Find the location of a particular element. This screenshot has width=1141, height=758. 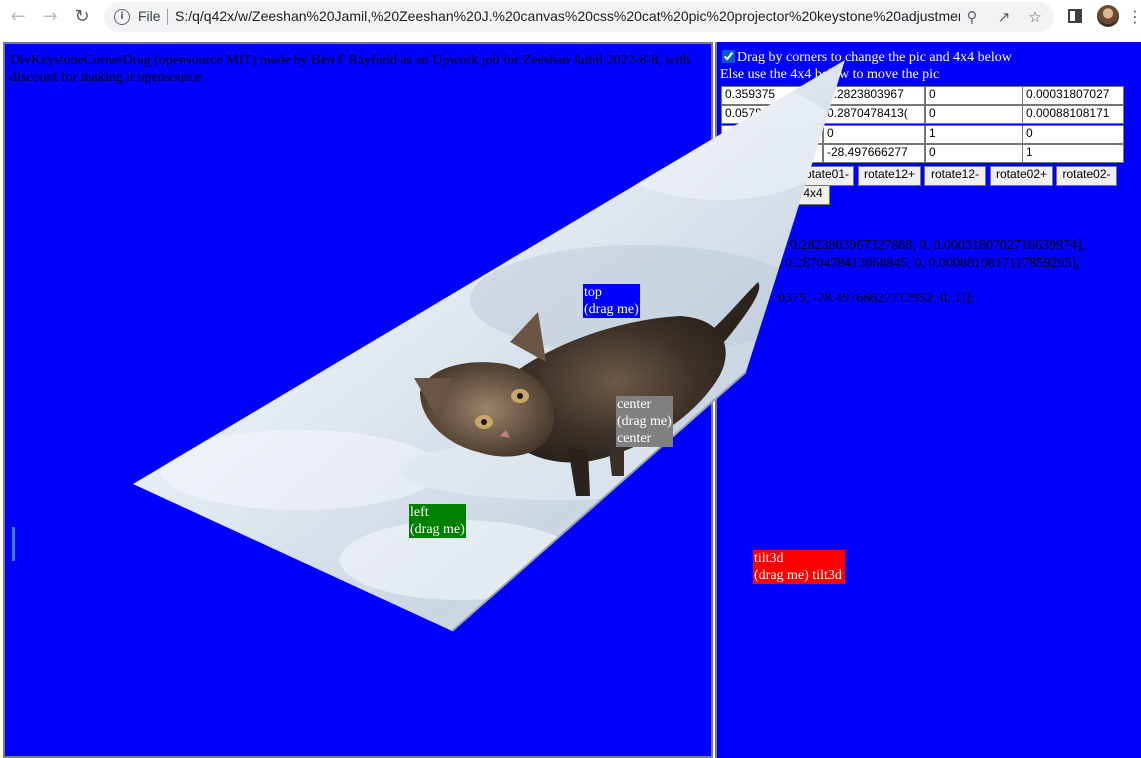

top-drag-handle: top (drag me) is located at coordinates (611, 301).